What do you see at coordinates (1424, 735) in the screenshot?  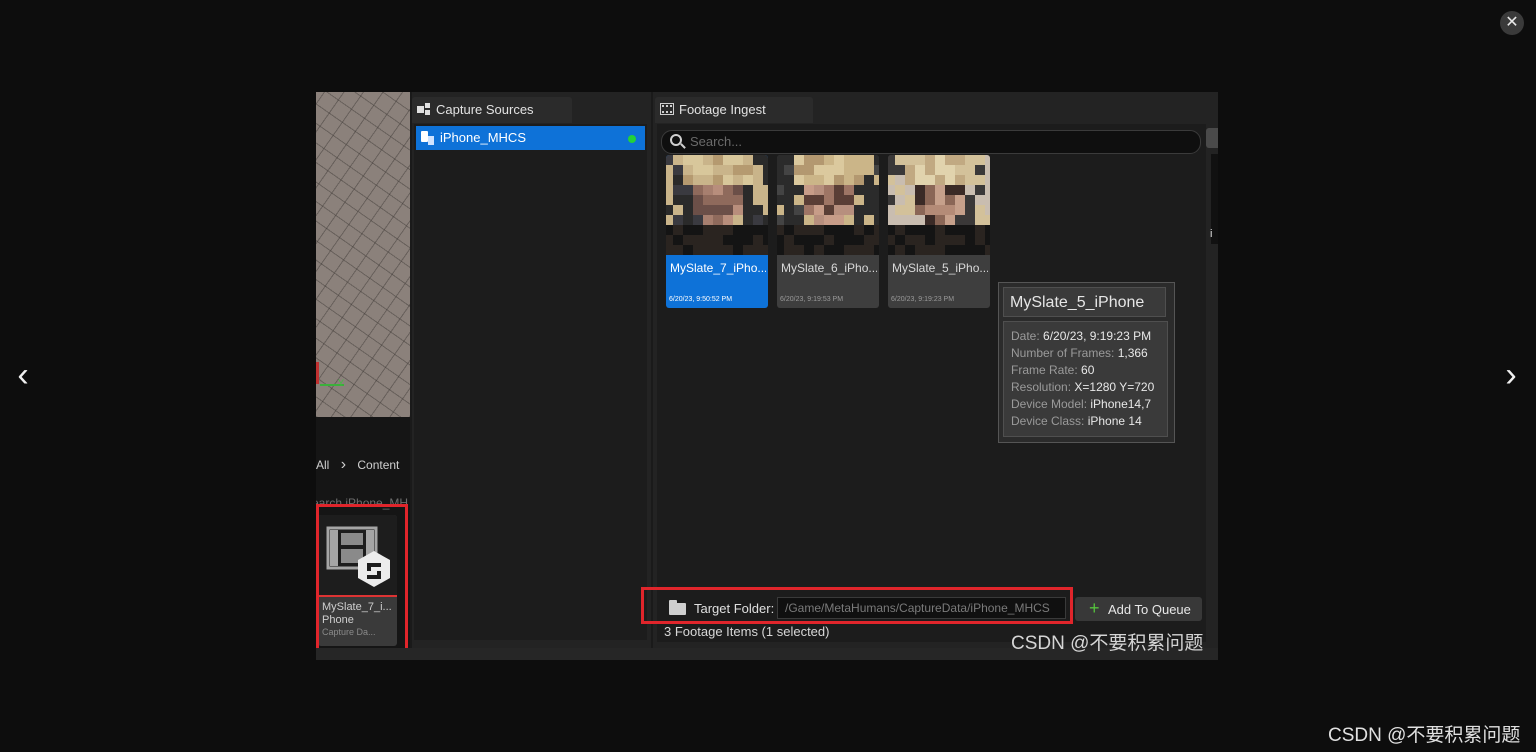 I see `watermark: CSDN @不要积累问题` at bounding box center [1424, 735].